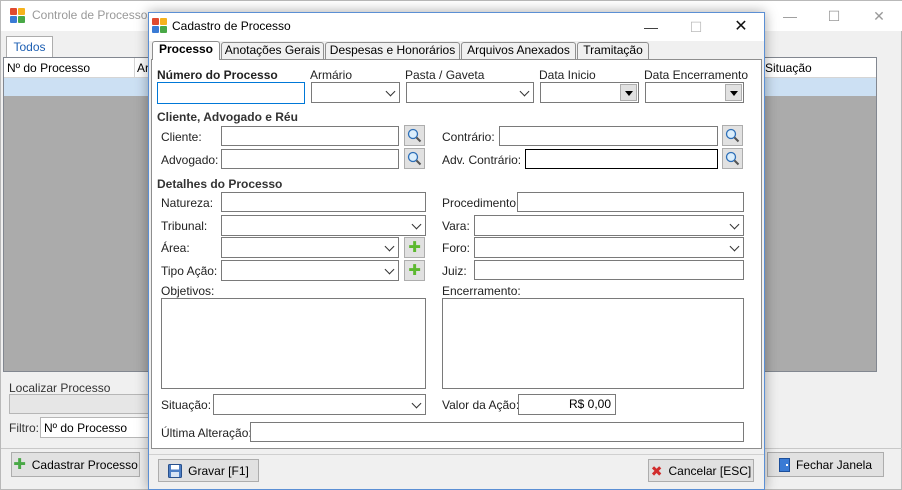 This screenshot has width=902, height=490. What do you see at coordinates (621, 159) in the screenshot?
I see `adv-contrario-input` at bounding box center [621, 159].